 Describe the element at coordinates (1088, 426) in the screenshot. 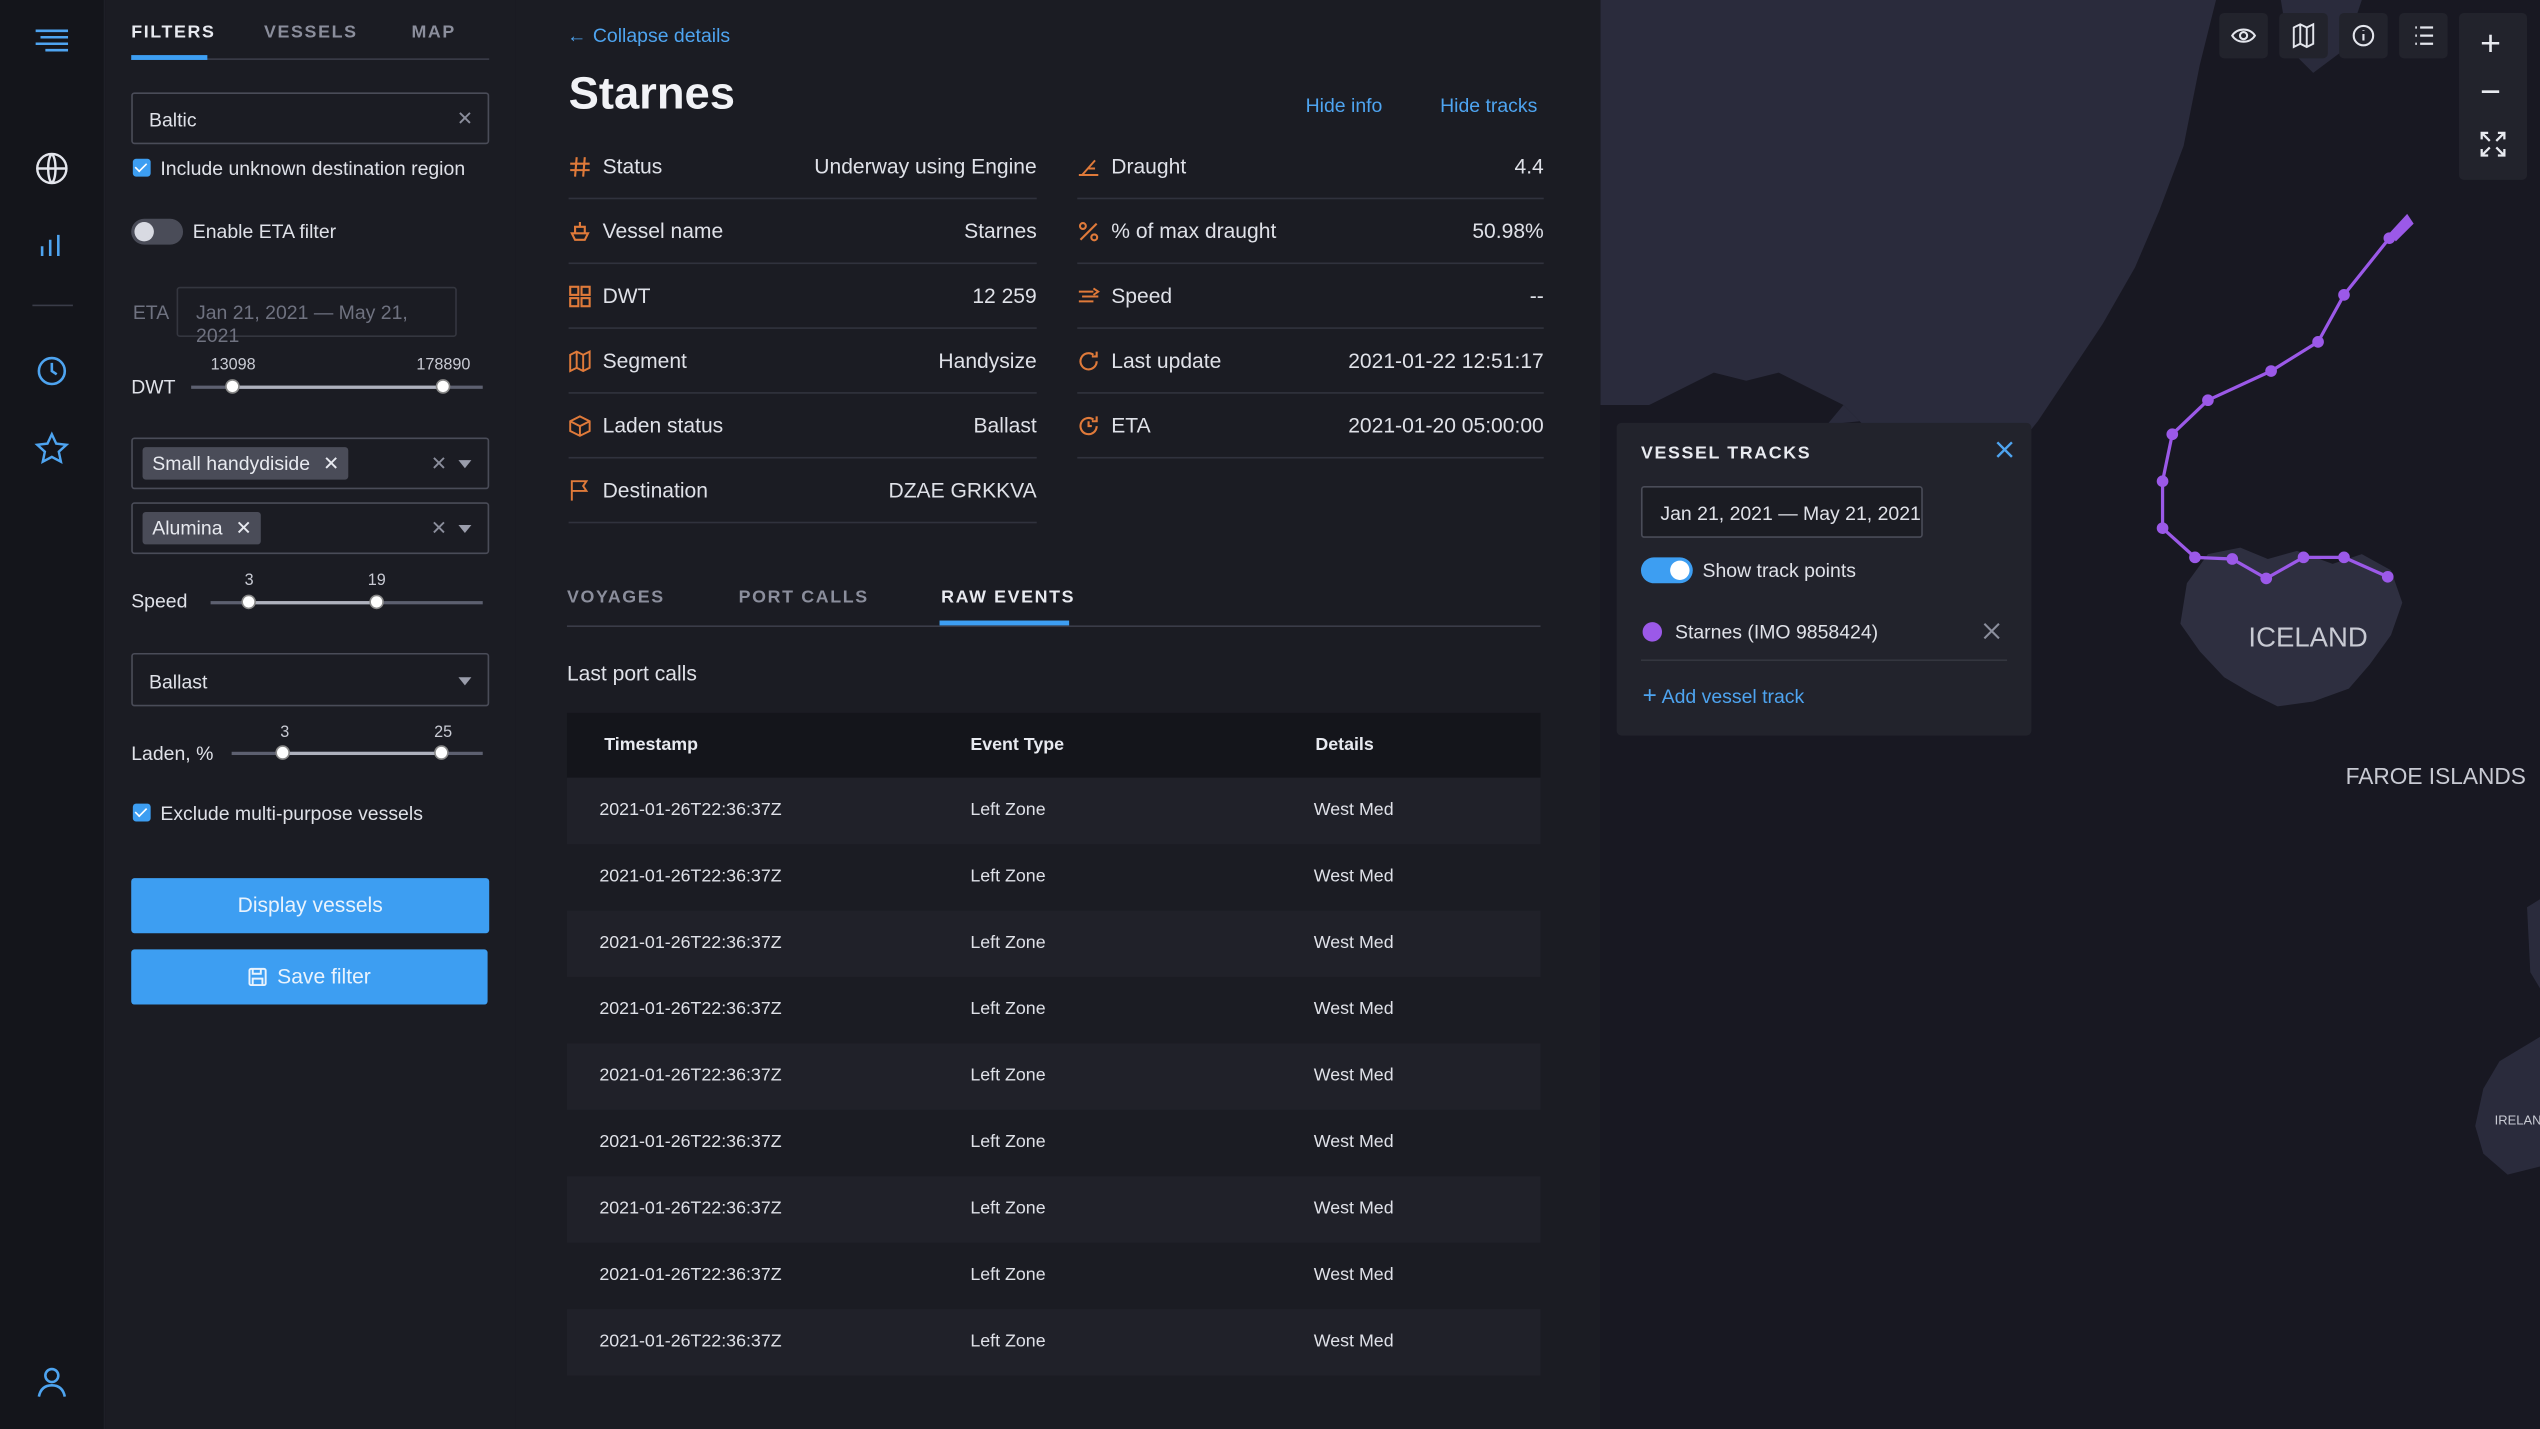

I see `eta-icon` at that location.